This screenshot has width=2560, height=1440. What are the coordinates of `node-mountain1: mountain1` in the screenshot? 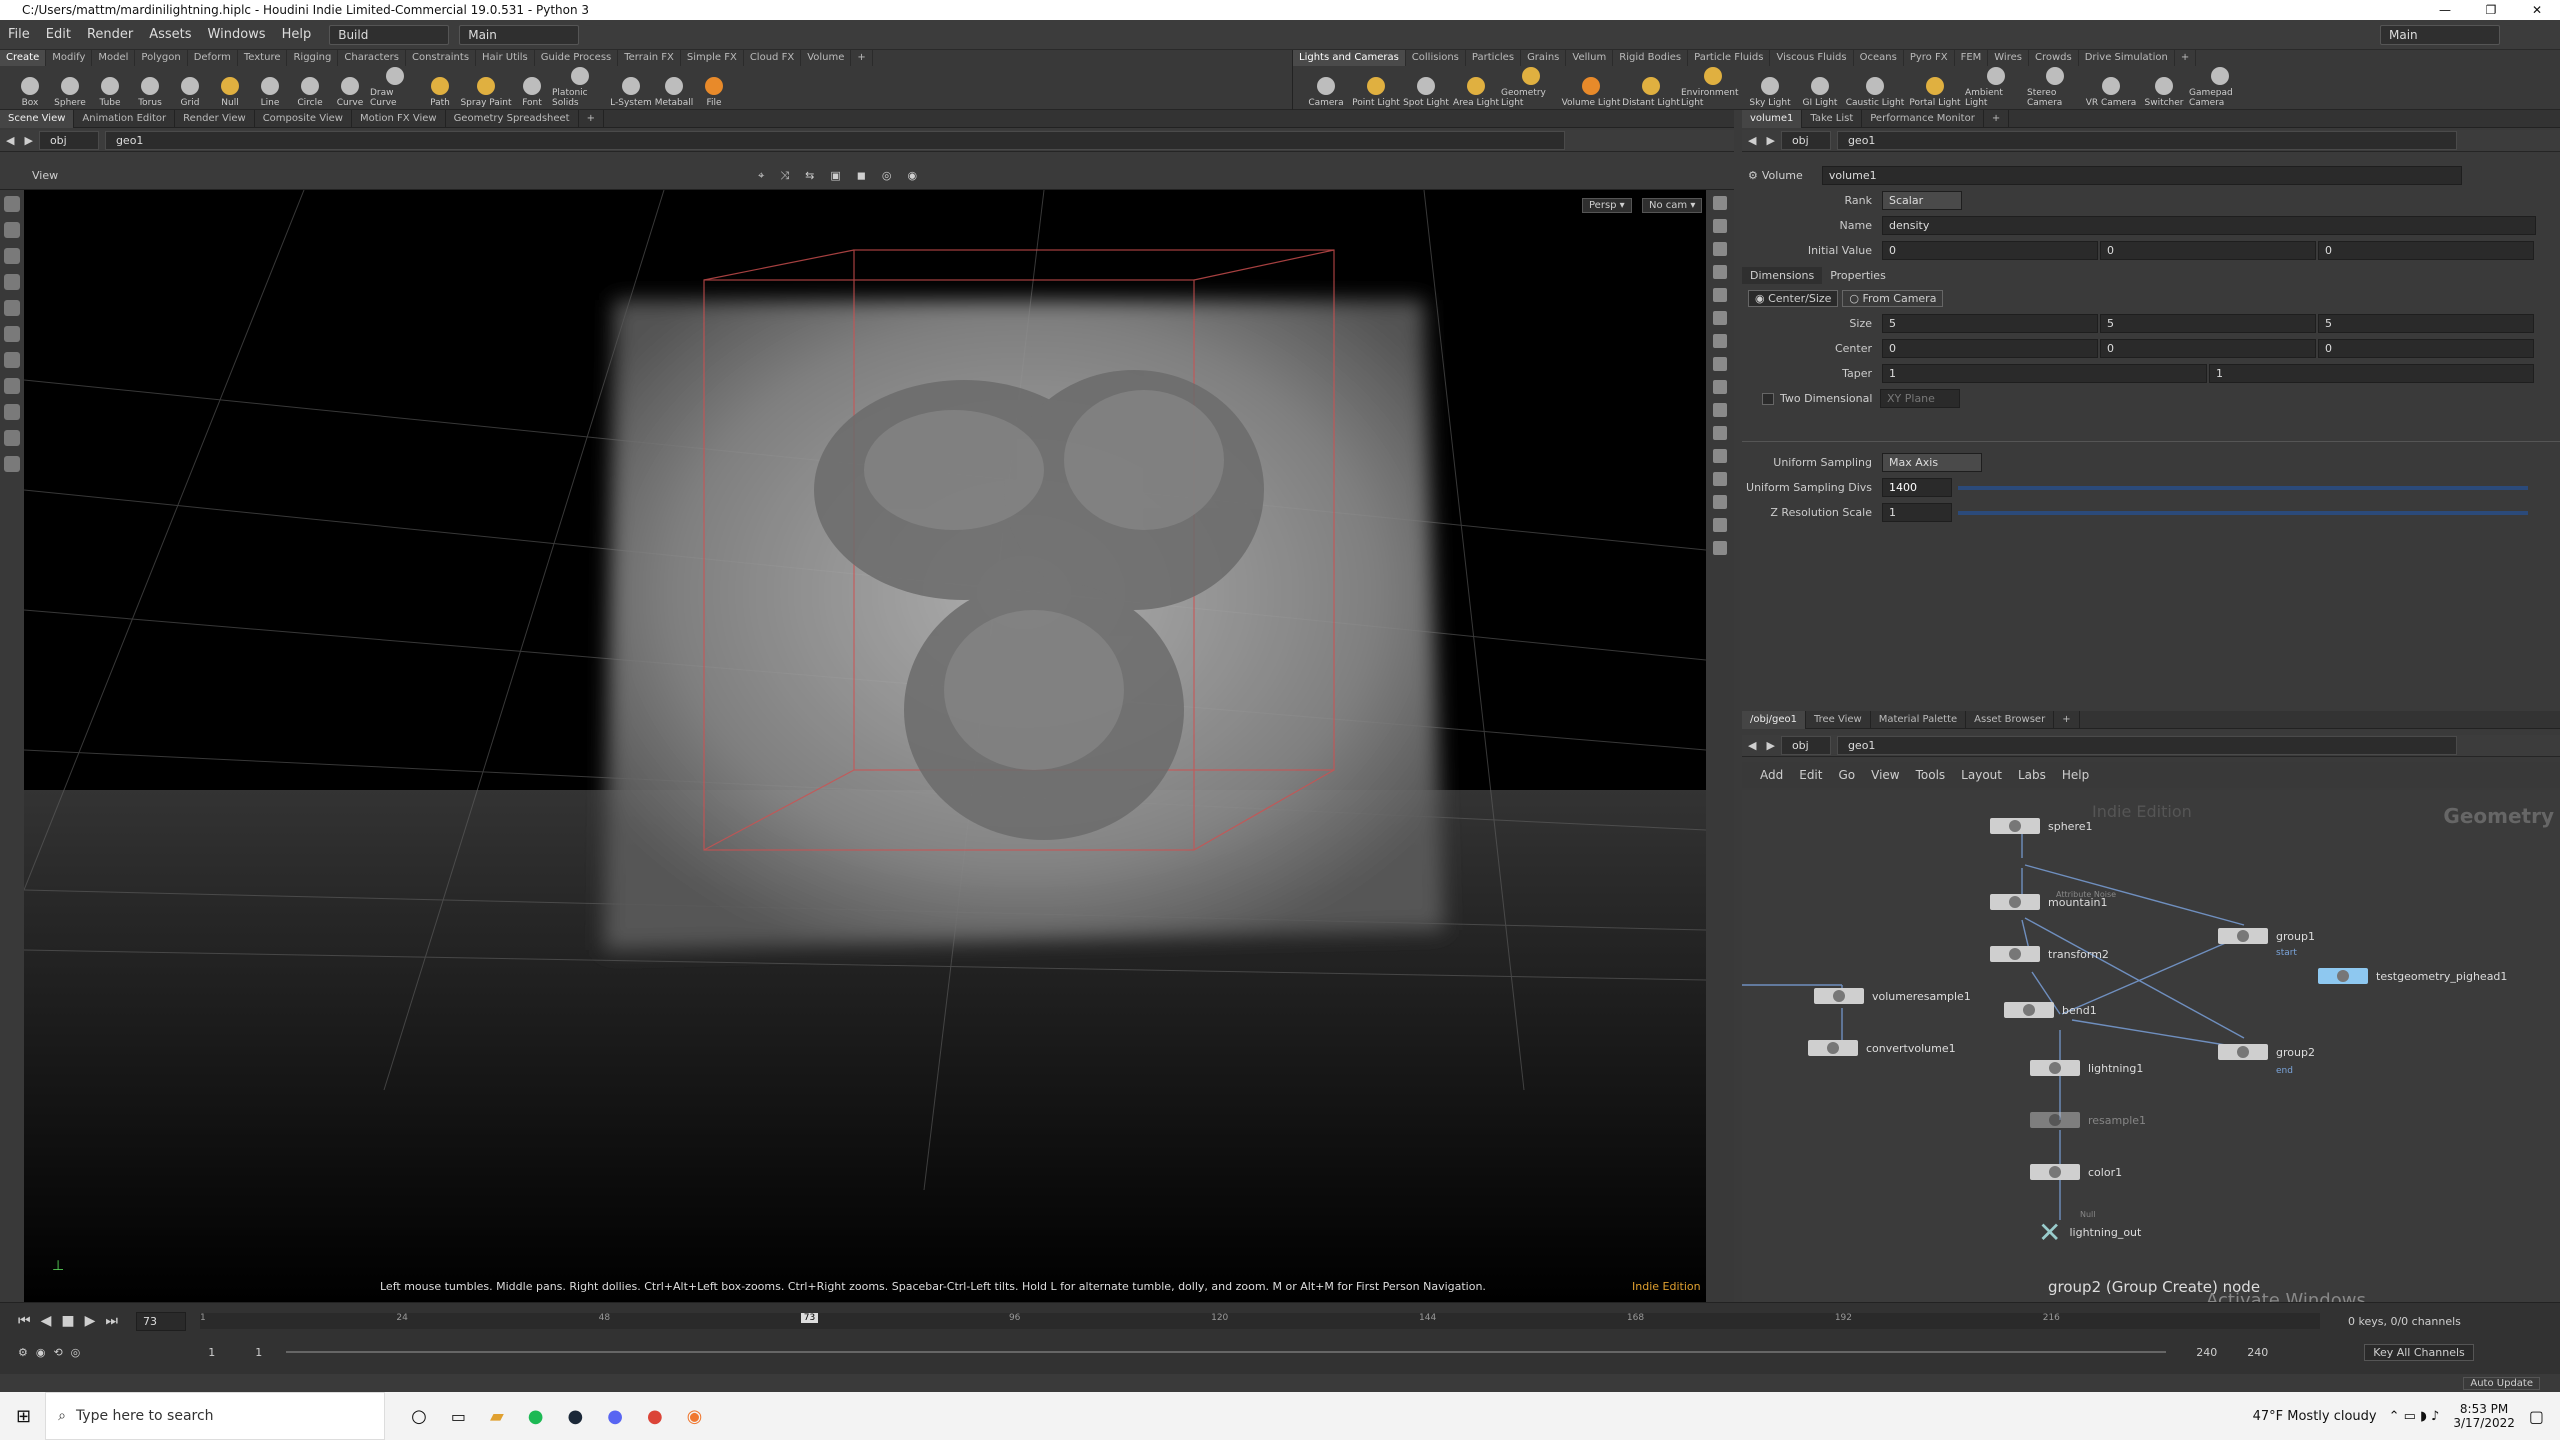 It's located at (2048, 902).